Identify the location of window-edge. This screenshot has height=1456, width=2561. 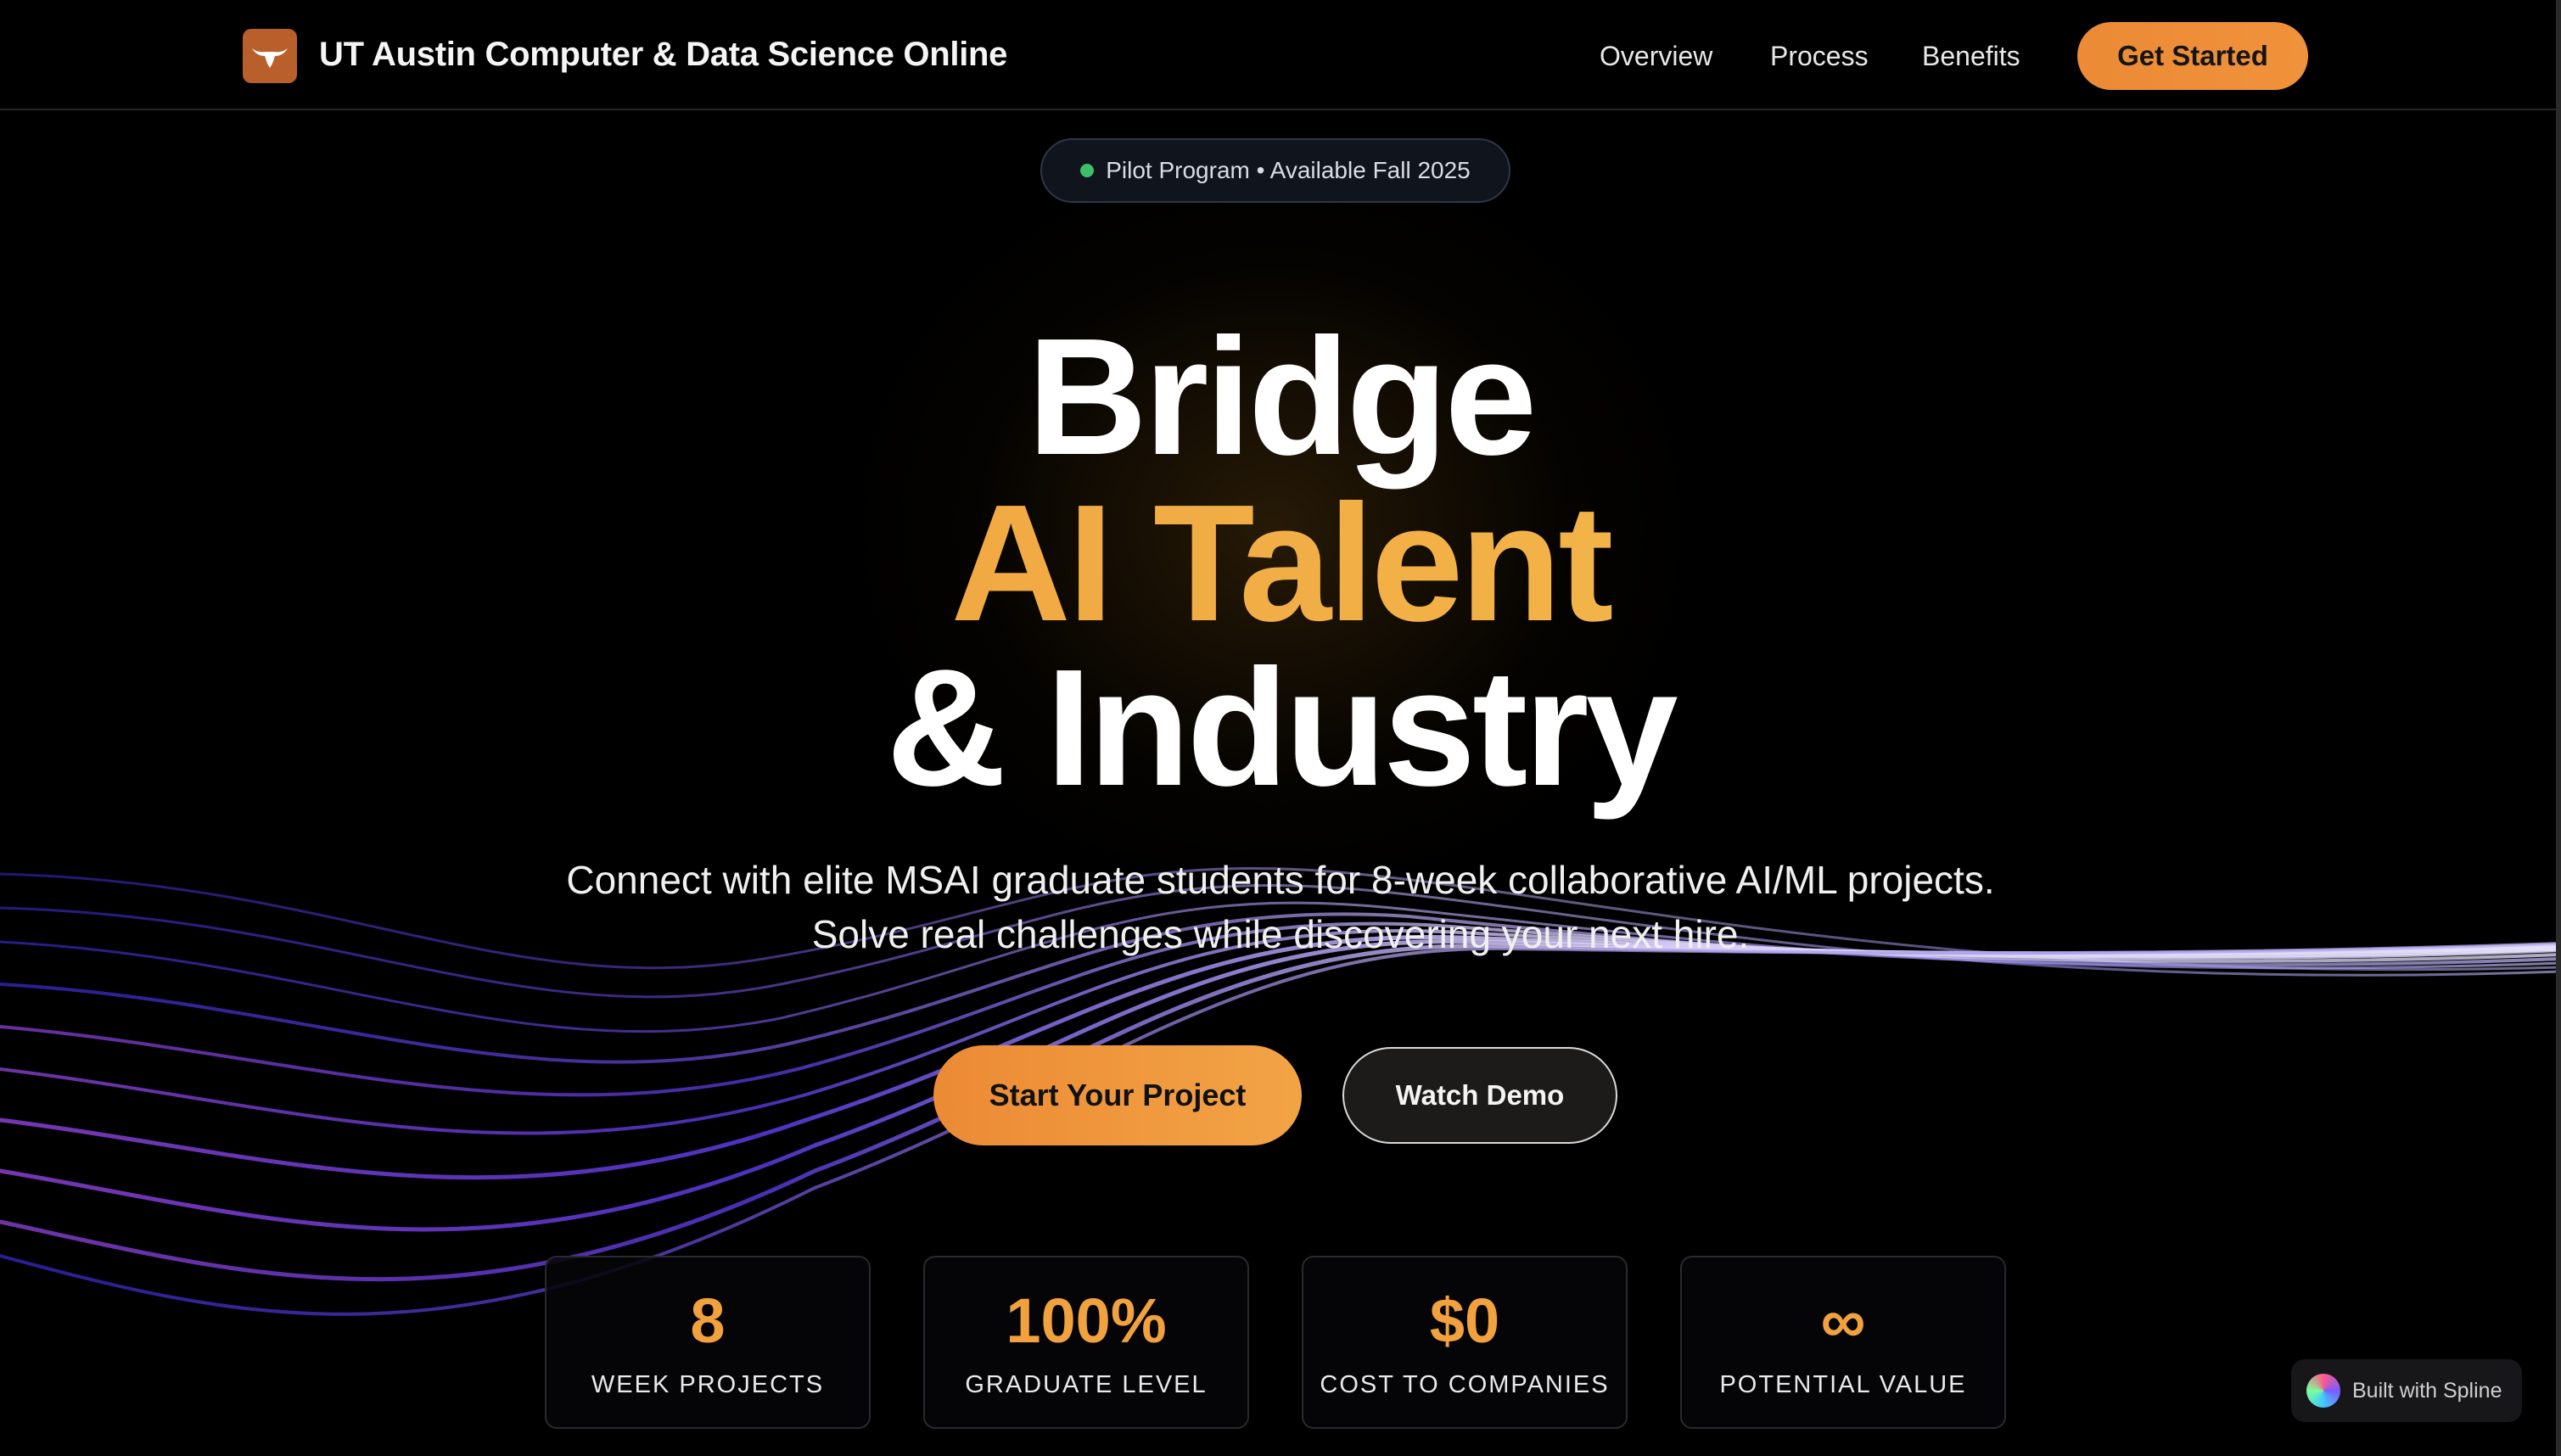
(2558, 728).